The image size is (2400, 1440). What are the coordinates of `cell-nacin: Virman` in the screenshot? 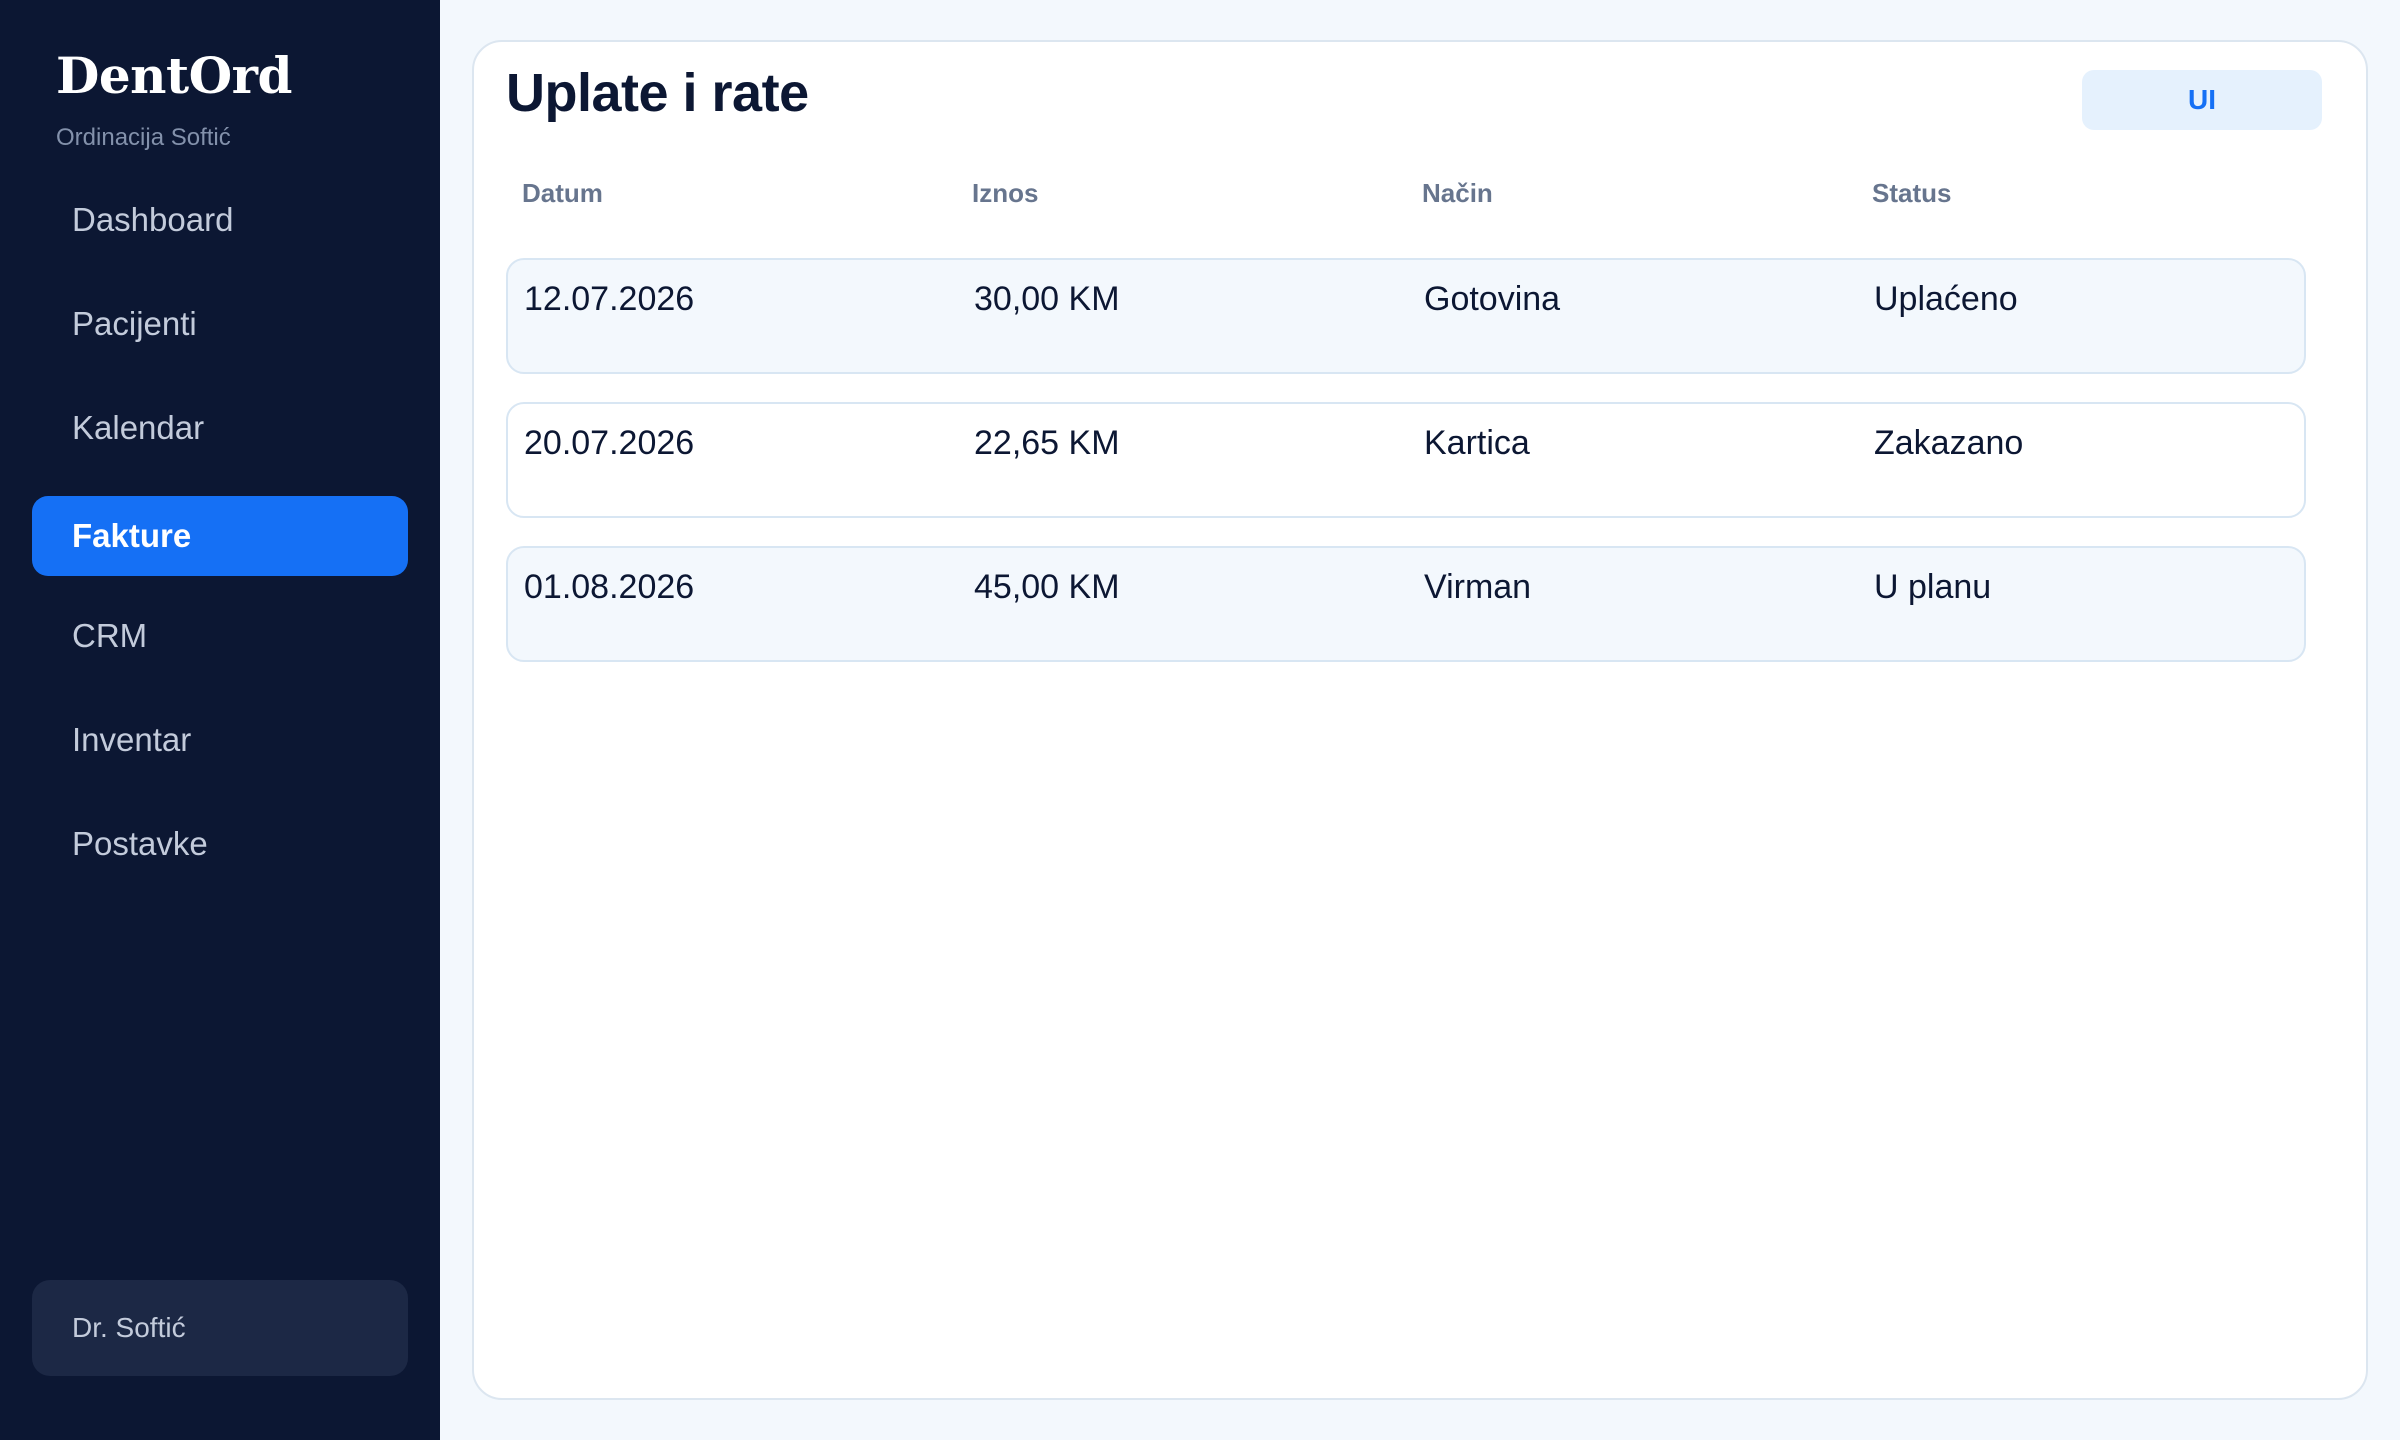 It's located at (1478, 587).